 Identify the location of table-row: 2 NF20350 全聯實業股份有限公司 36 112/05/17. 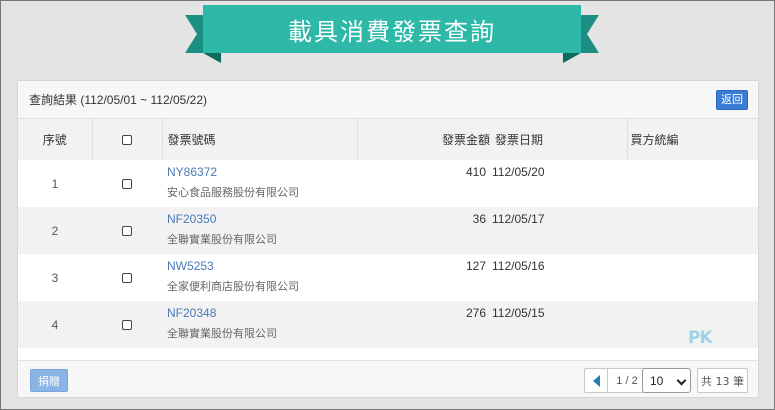
(388, 230).